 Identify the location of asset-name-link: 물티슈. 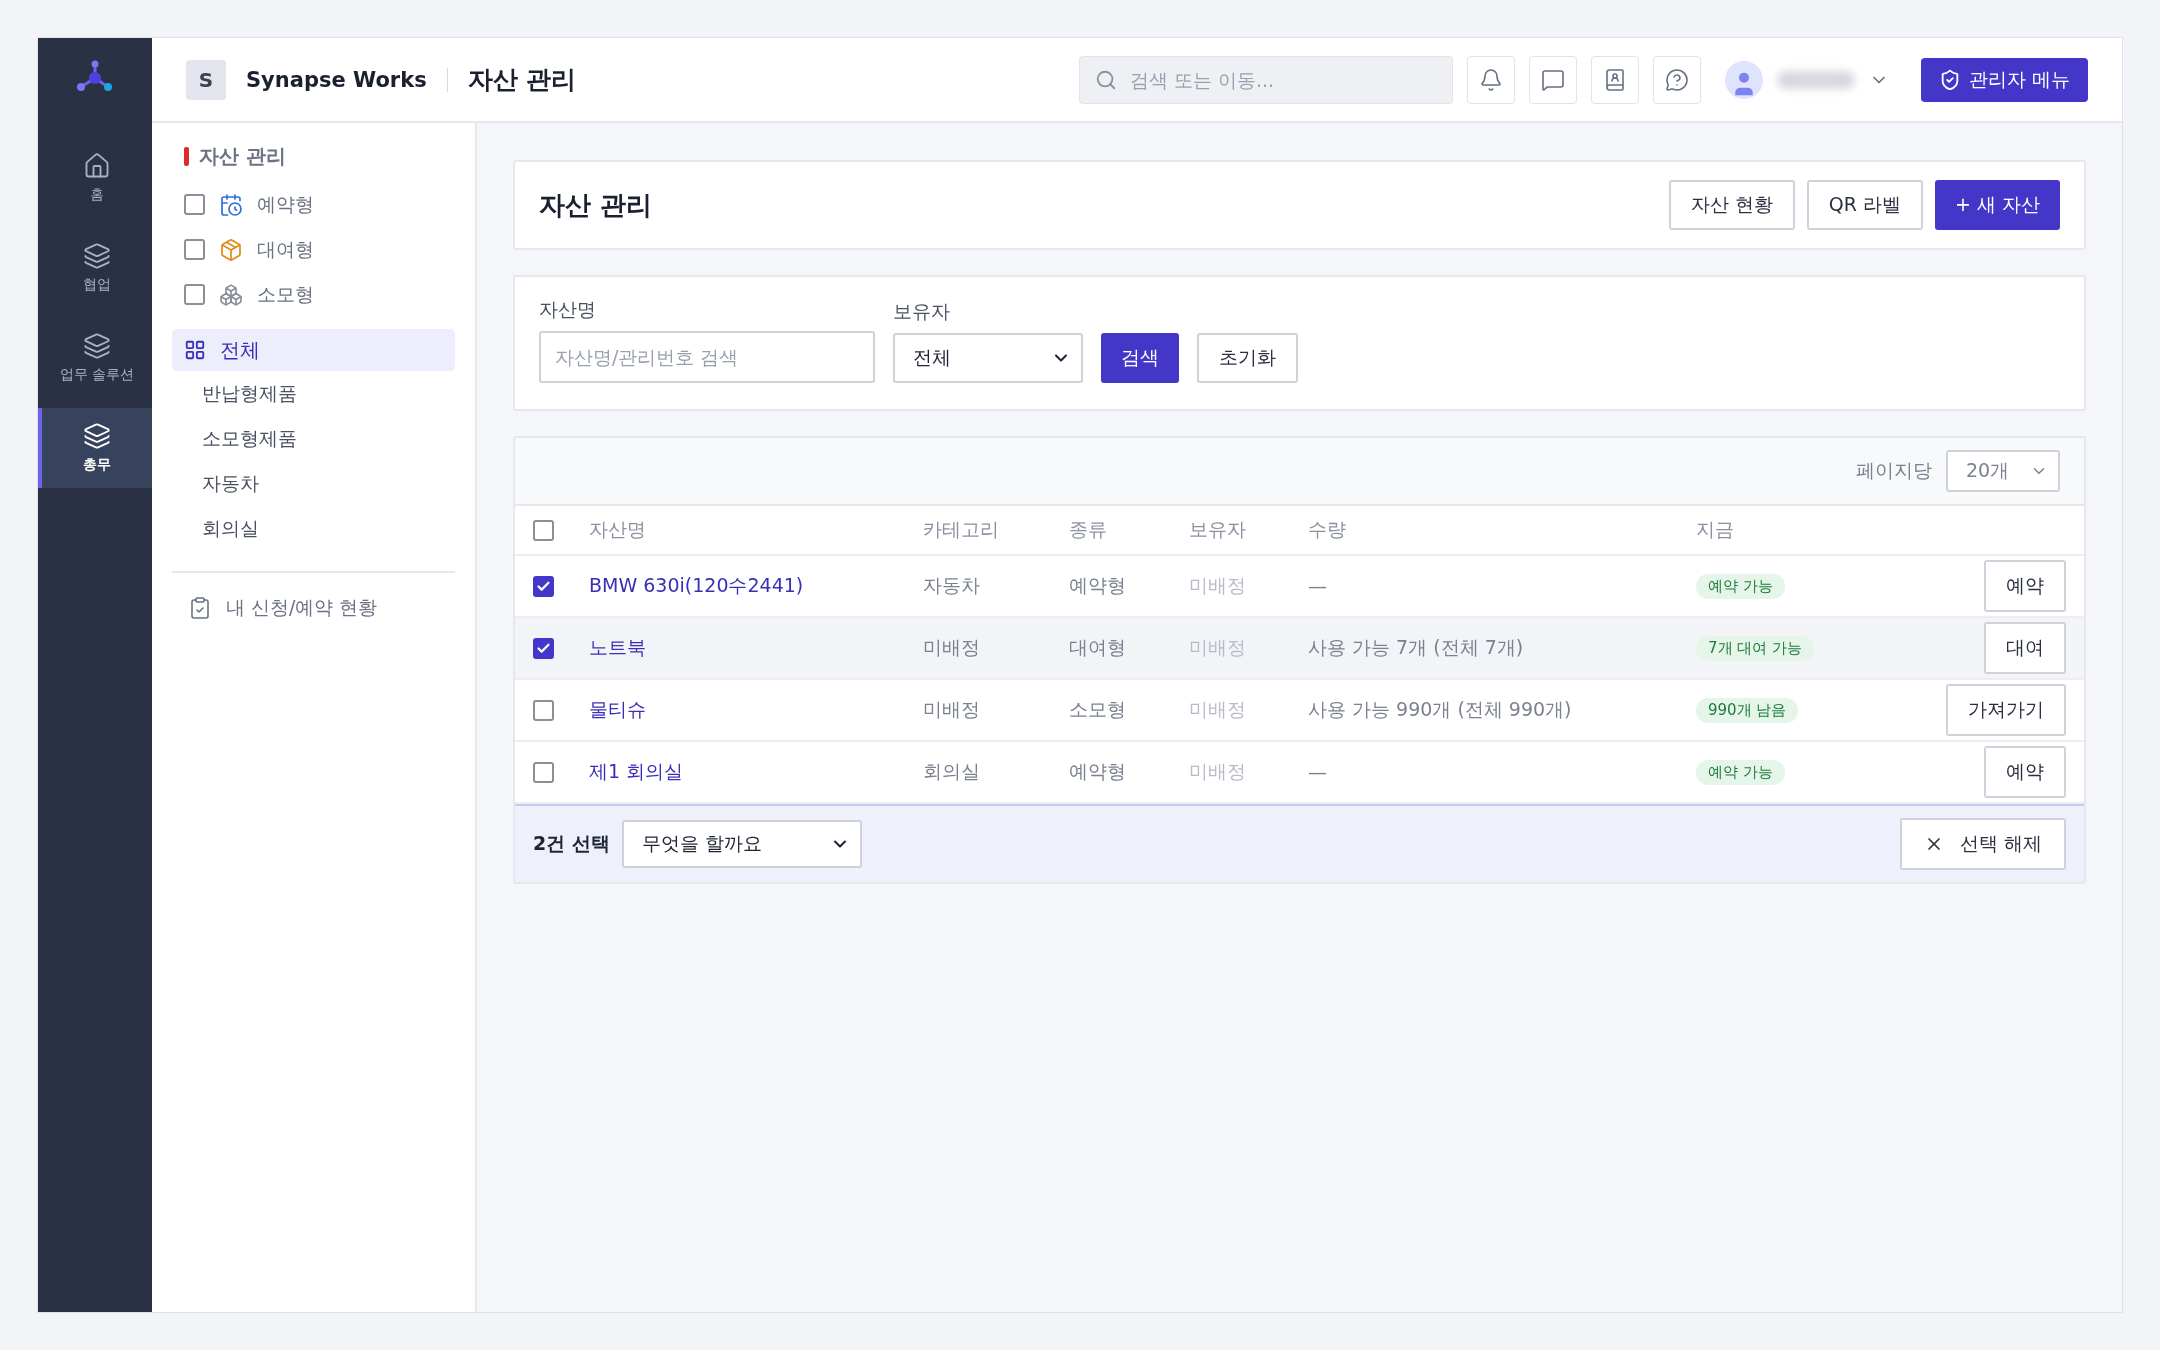
(617, 709).